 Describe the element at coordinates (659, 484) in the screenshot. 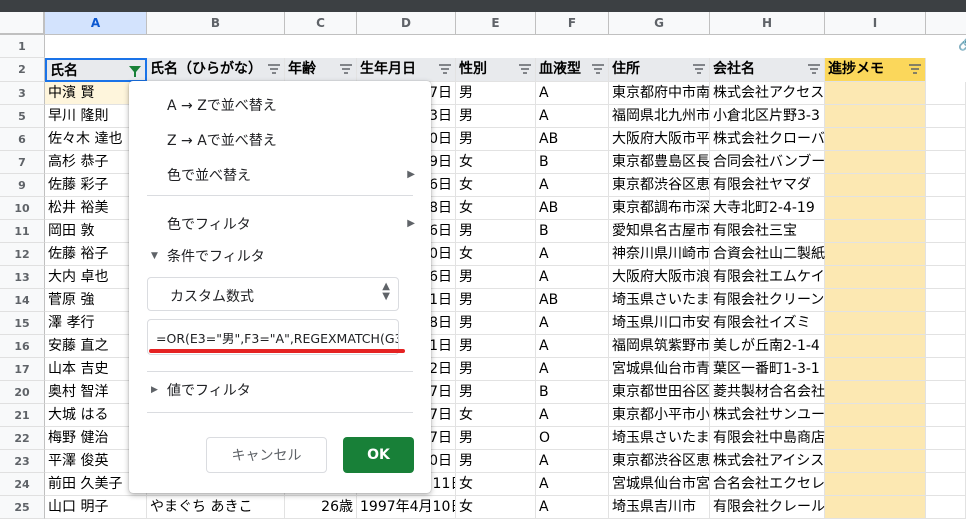

I see `cell-addr: 宮城県仙台市宮` at that location.